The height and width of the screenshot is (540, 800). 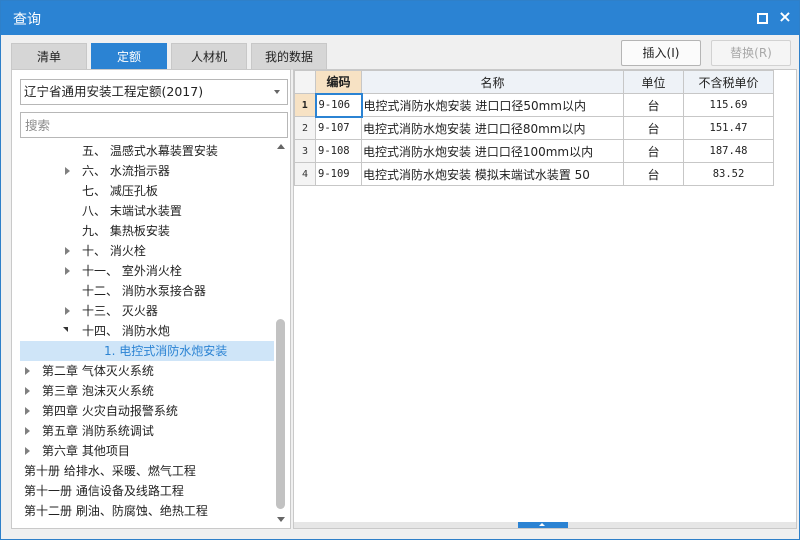 What do you see at coordinates (281, 519) in the screenshot?
I see `scroll-down-icon` at bounding box center [281, 519].